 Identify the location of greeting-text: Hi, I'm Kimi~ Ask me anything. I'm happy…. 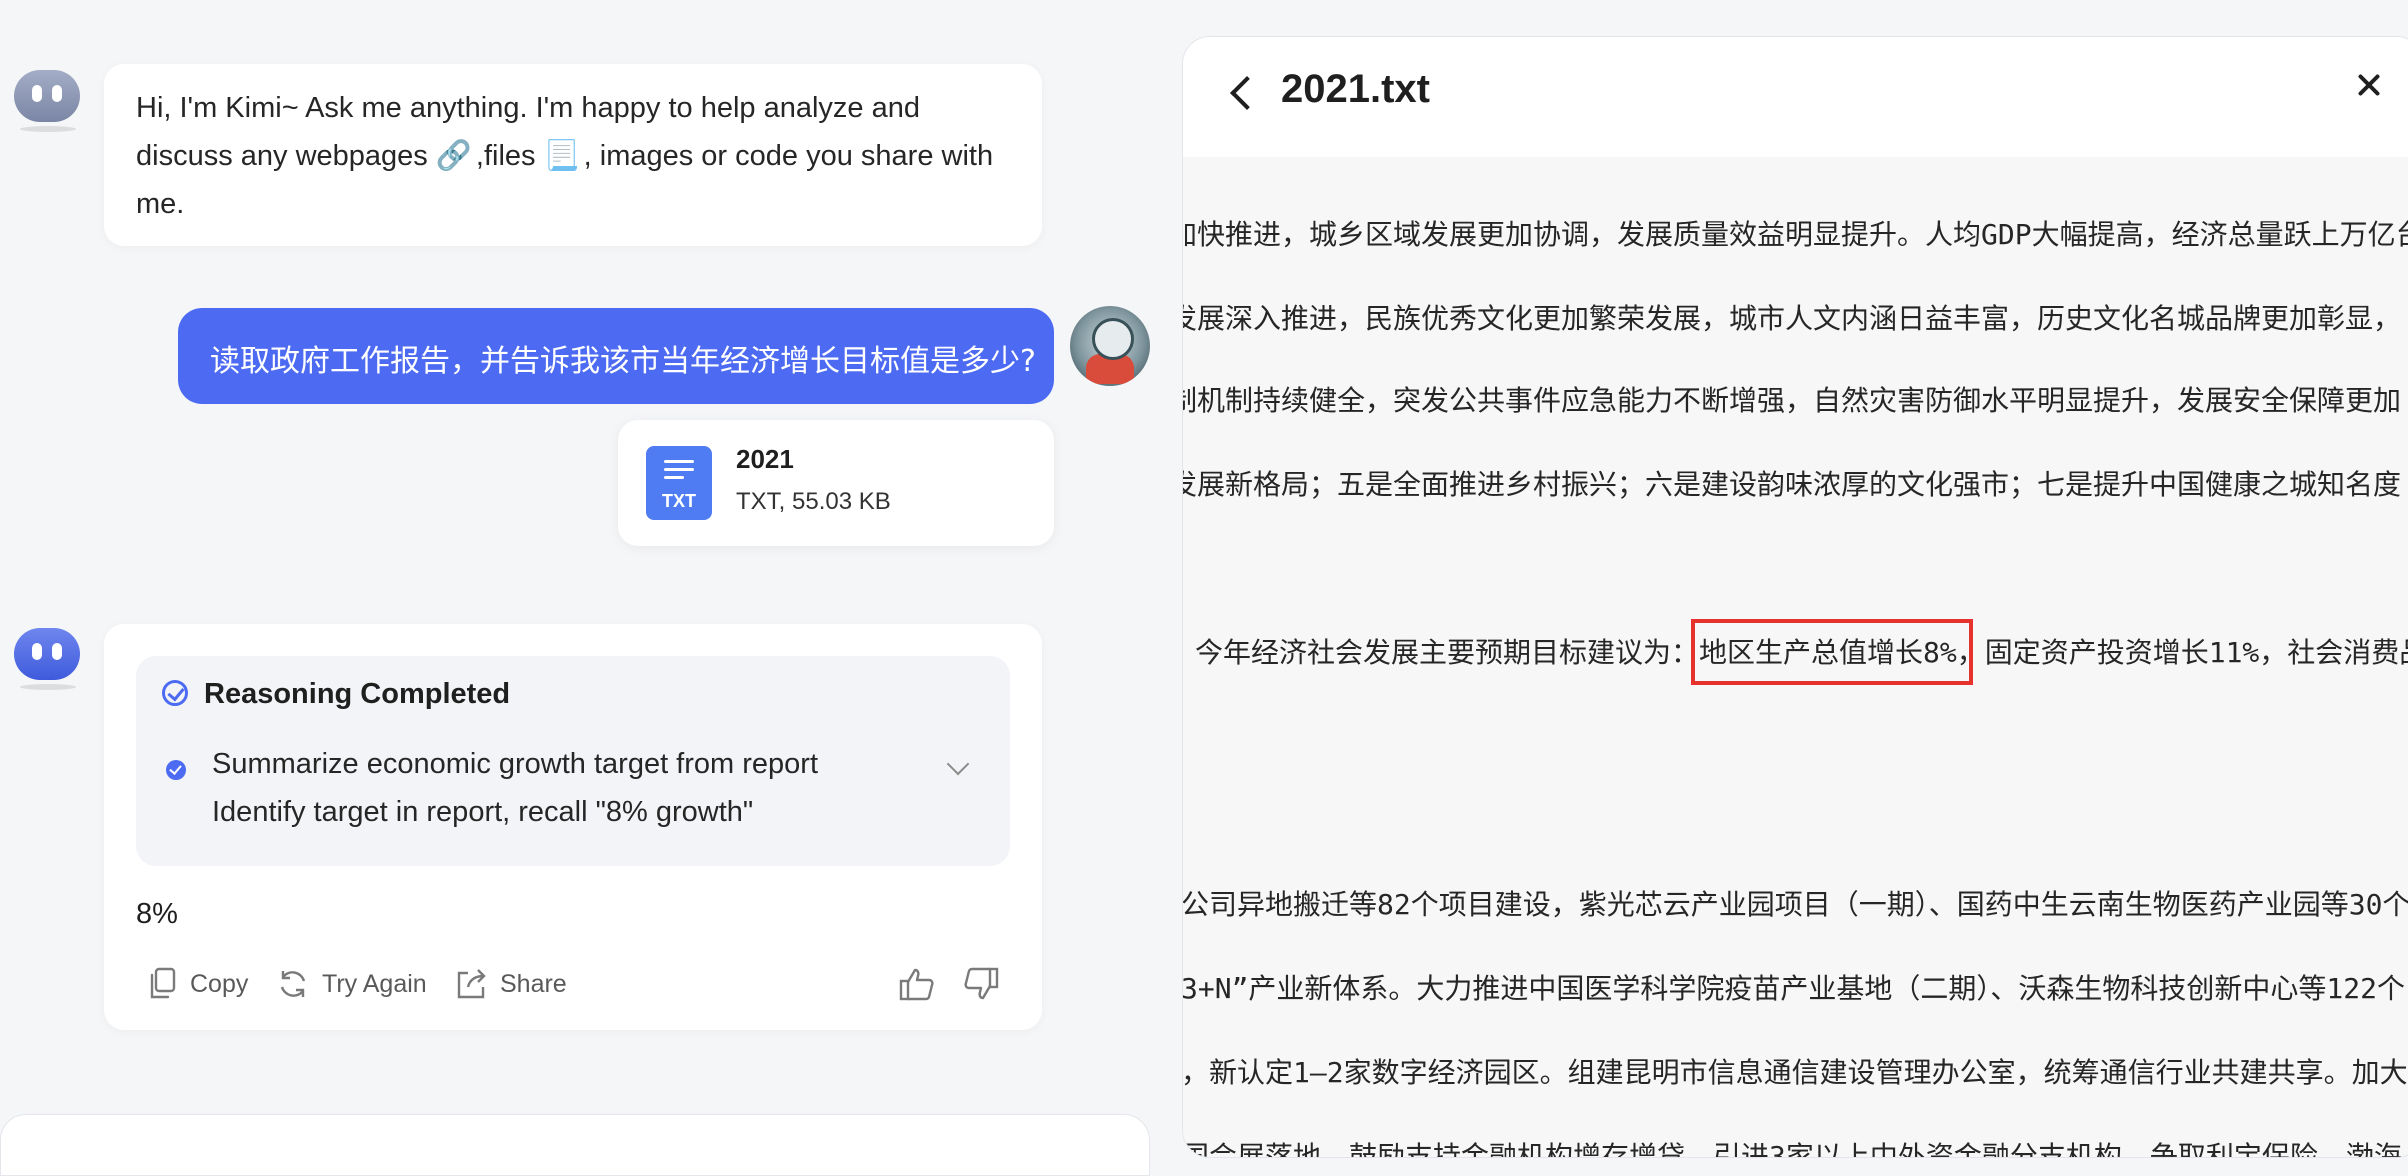
(565, 156).